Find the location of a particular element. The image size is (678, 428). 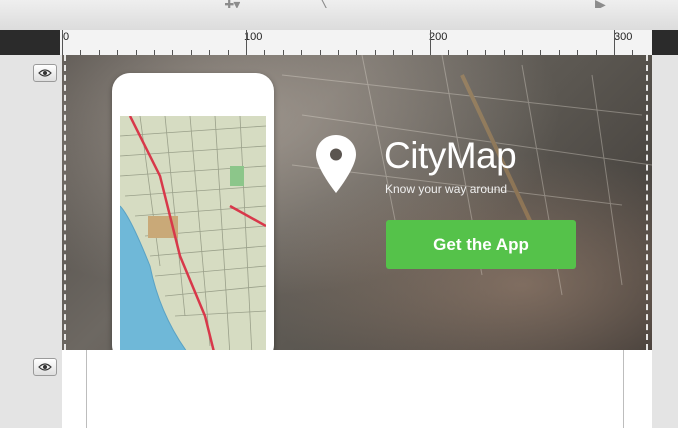

phone-map-screen is located at coordinates (193, 233).